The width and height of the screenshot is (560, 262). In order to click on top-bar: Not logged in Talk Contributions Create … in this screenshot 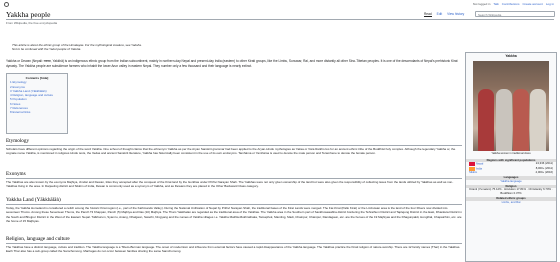, I will do `click(280, 4)`.